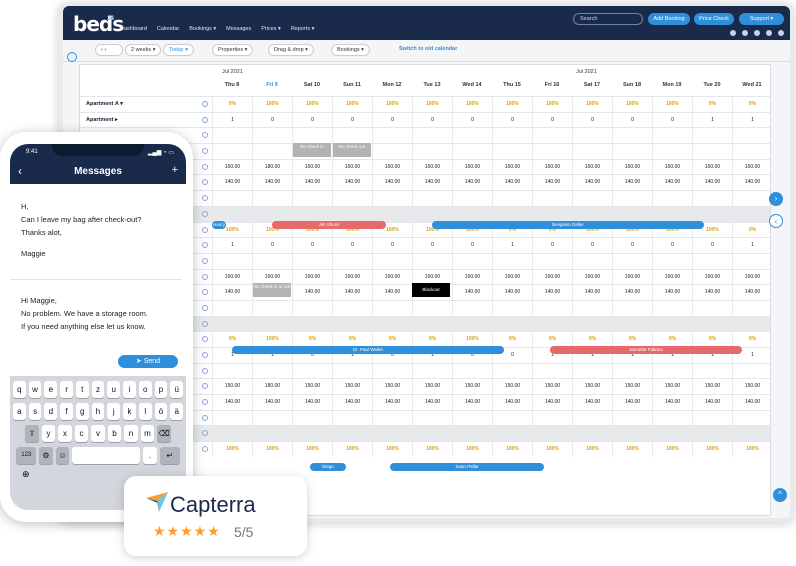  Describe the element at coordinates (145, 389) in the screenshot. I see `key: o` at that location.